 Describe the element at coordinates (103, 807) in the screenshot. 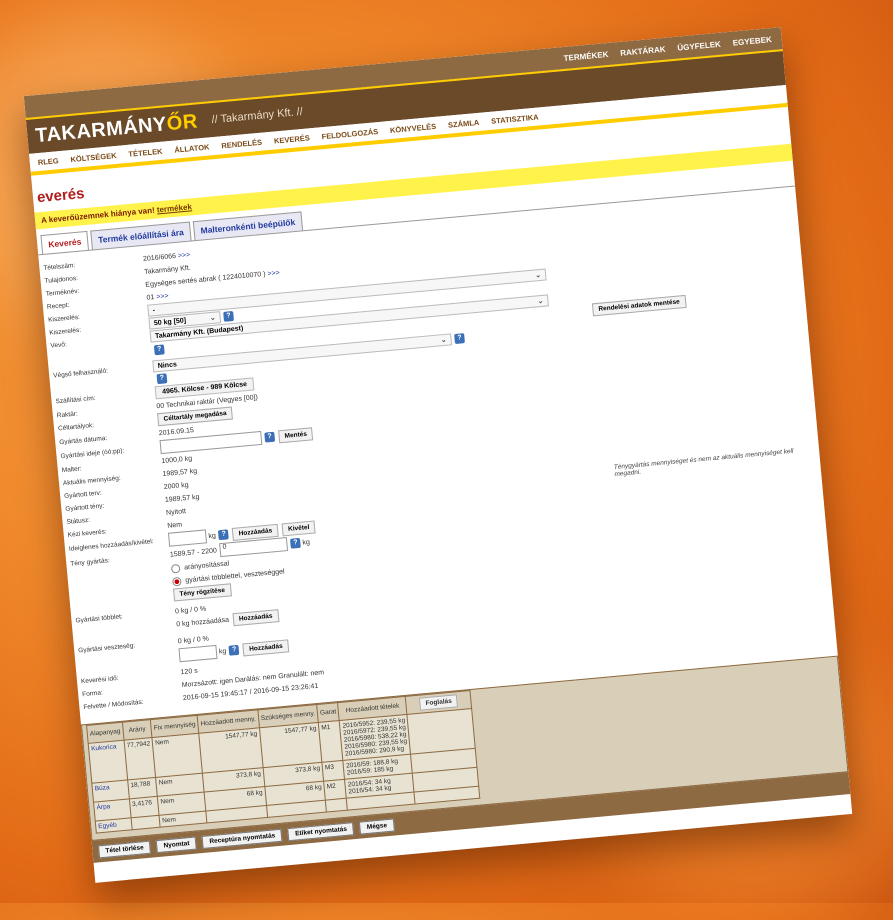

I see `ingredient-link: Árpa` at that location.